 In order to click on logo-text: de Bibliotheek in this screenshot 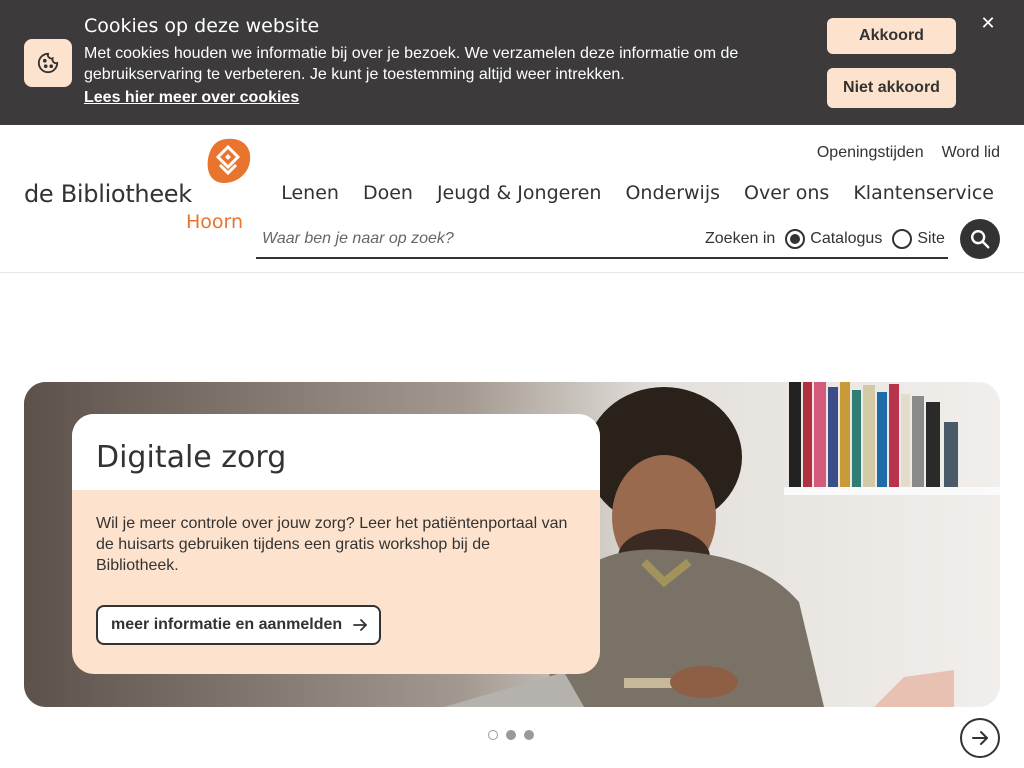, I will do `click(108, 194)`.